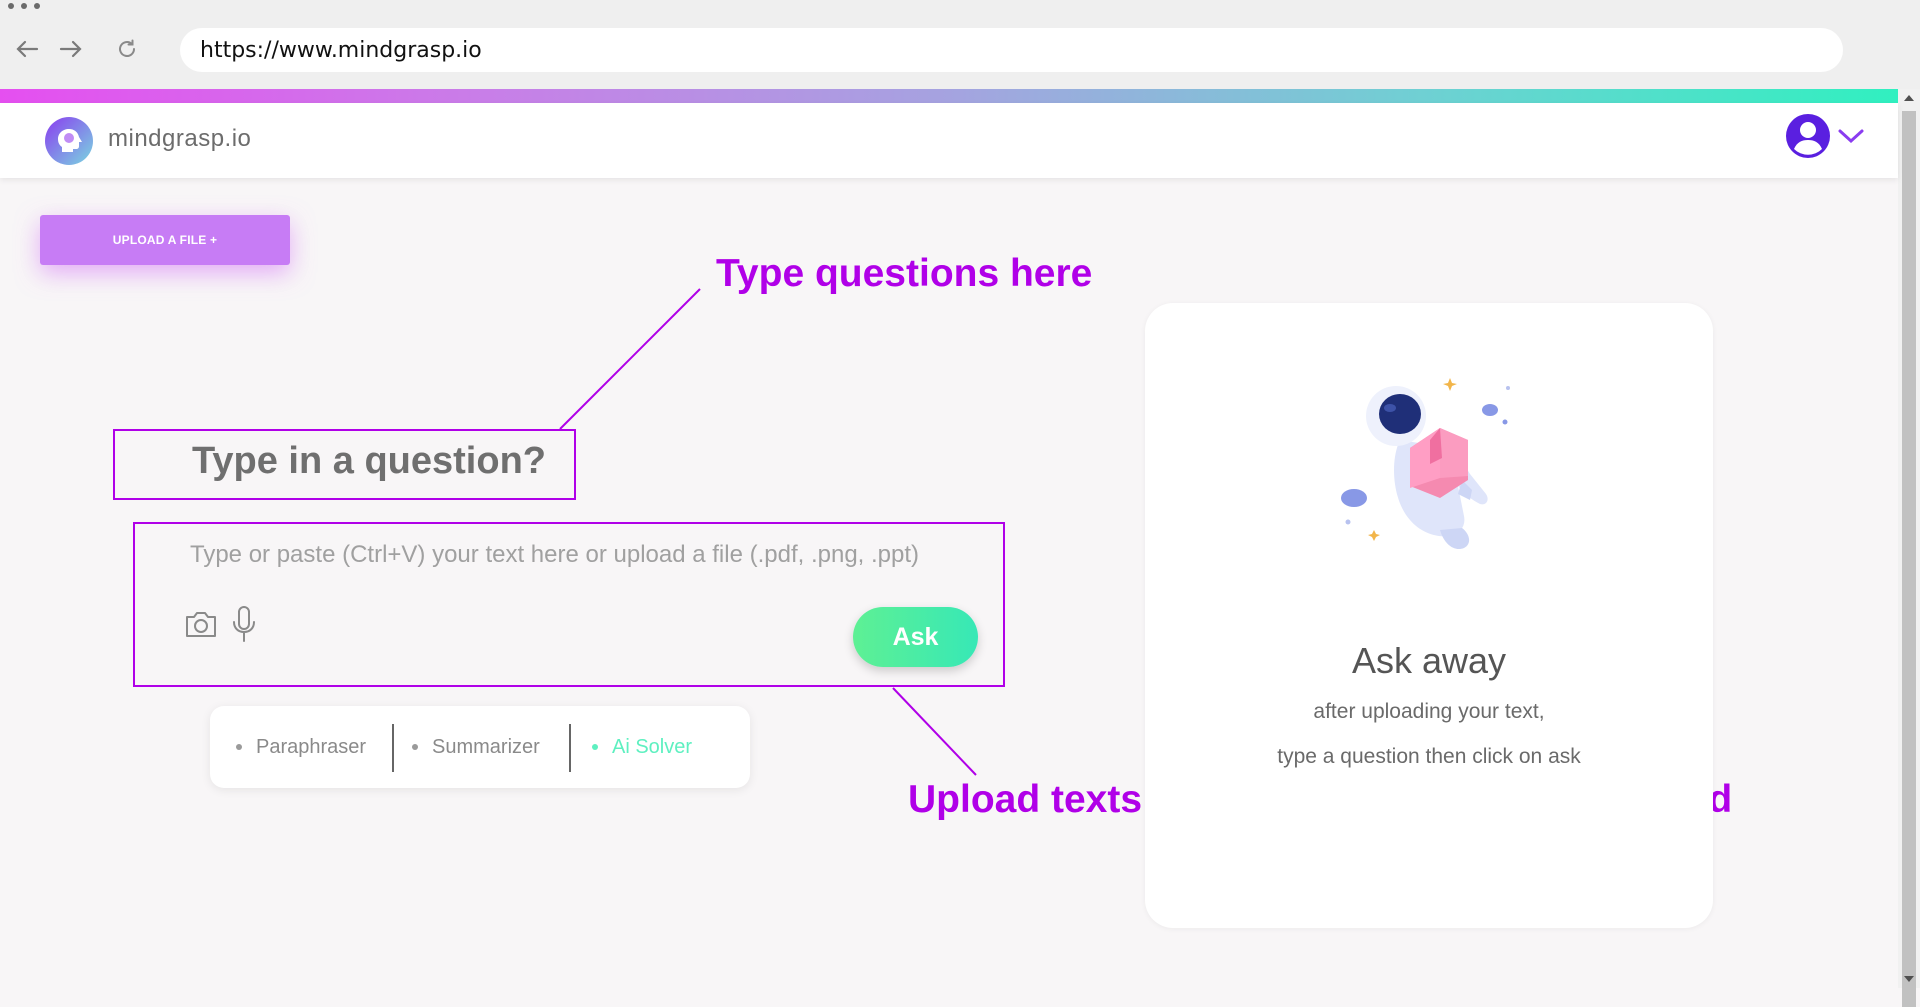 The image size is (1920, 1007). Describe the element at coordinates (949, 96) in the screenshot. I see `brand-gradient-bar` at that location.